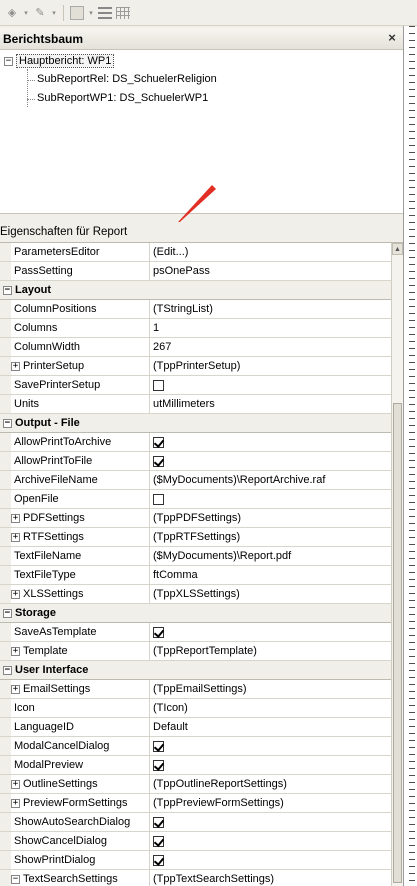  Describe the element at coordinates (80, 328) in the screenshot. I see `property-name: Columns` at that location.